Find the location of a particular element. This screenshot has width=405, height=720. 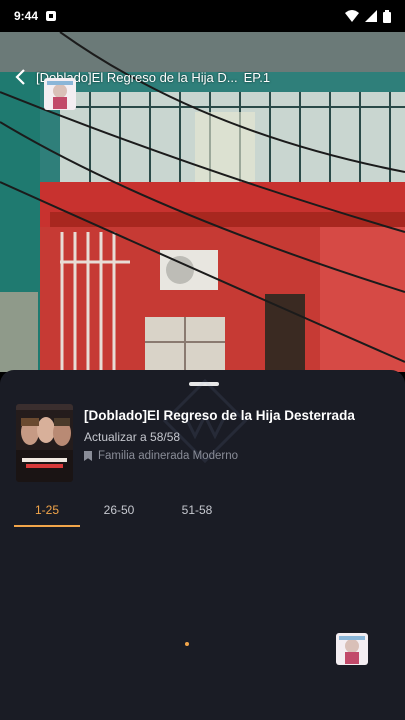

bookmark-icon is located at coordinates (88, 456).